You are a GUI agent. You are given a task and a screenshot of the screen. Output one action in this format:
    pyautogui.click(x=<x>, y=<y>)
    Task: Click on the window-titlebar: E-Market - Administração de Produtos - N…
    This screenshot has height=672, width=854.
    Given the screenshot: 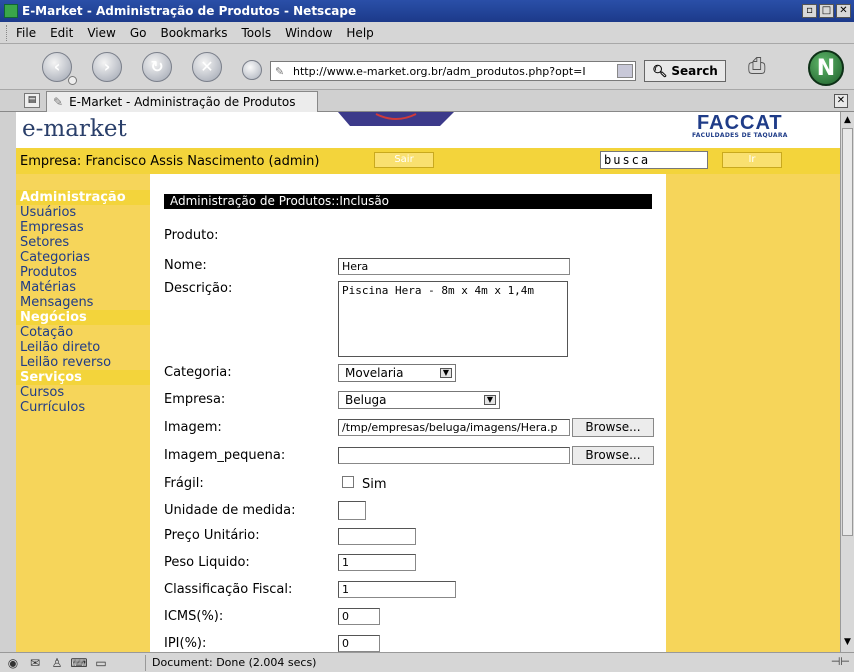 What is the action you would take?
    pyautogui.click(x=427, y=11)
    